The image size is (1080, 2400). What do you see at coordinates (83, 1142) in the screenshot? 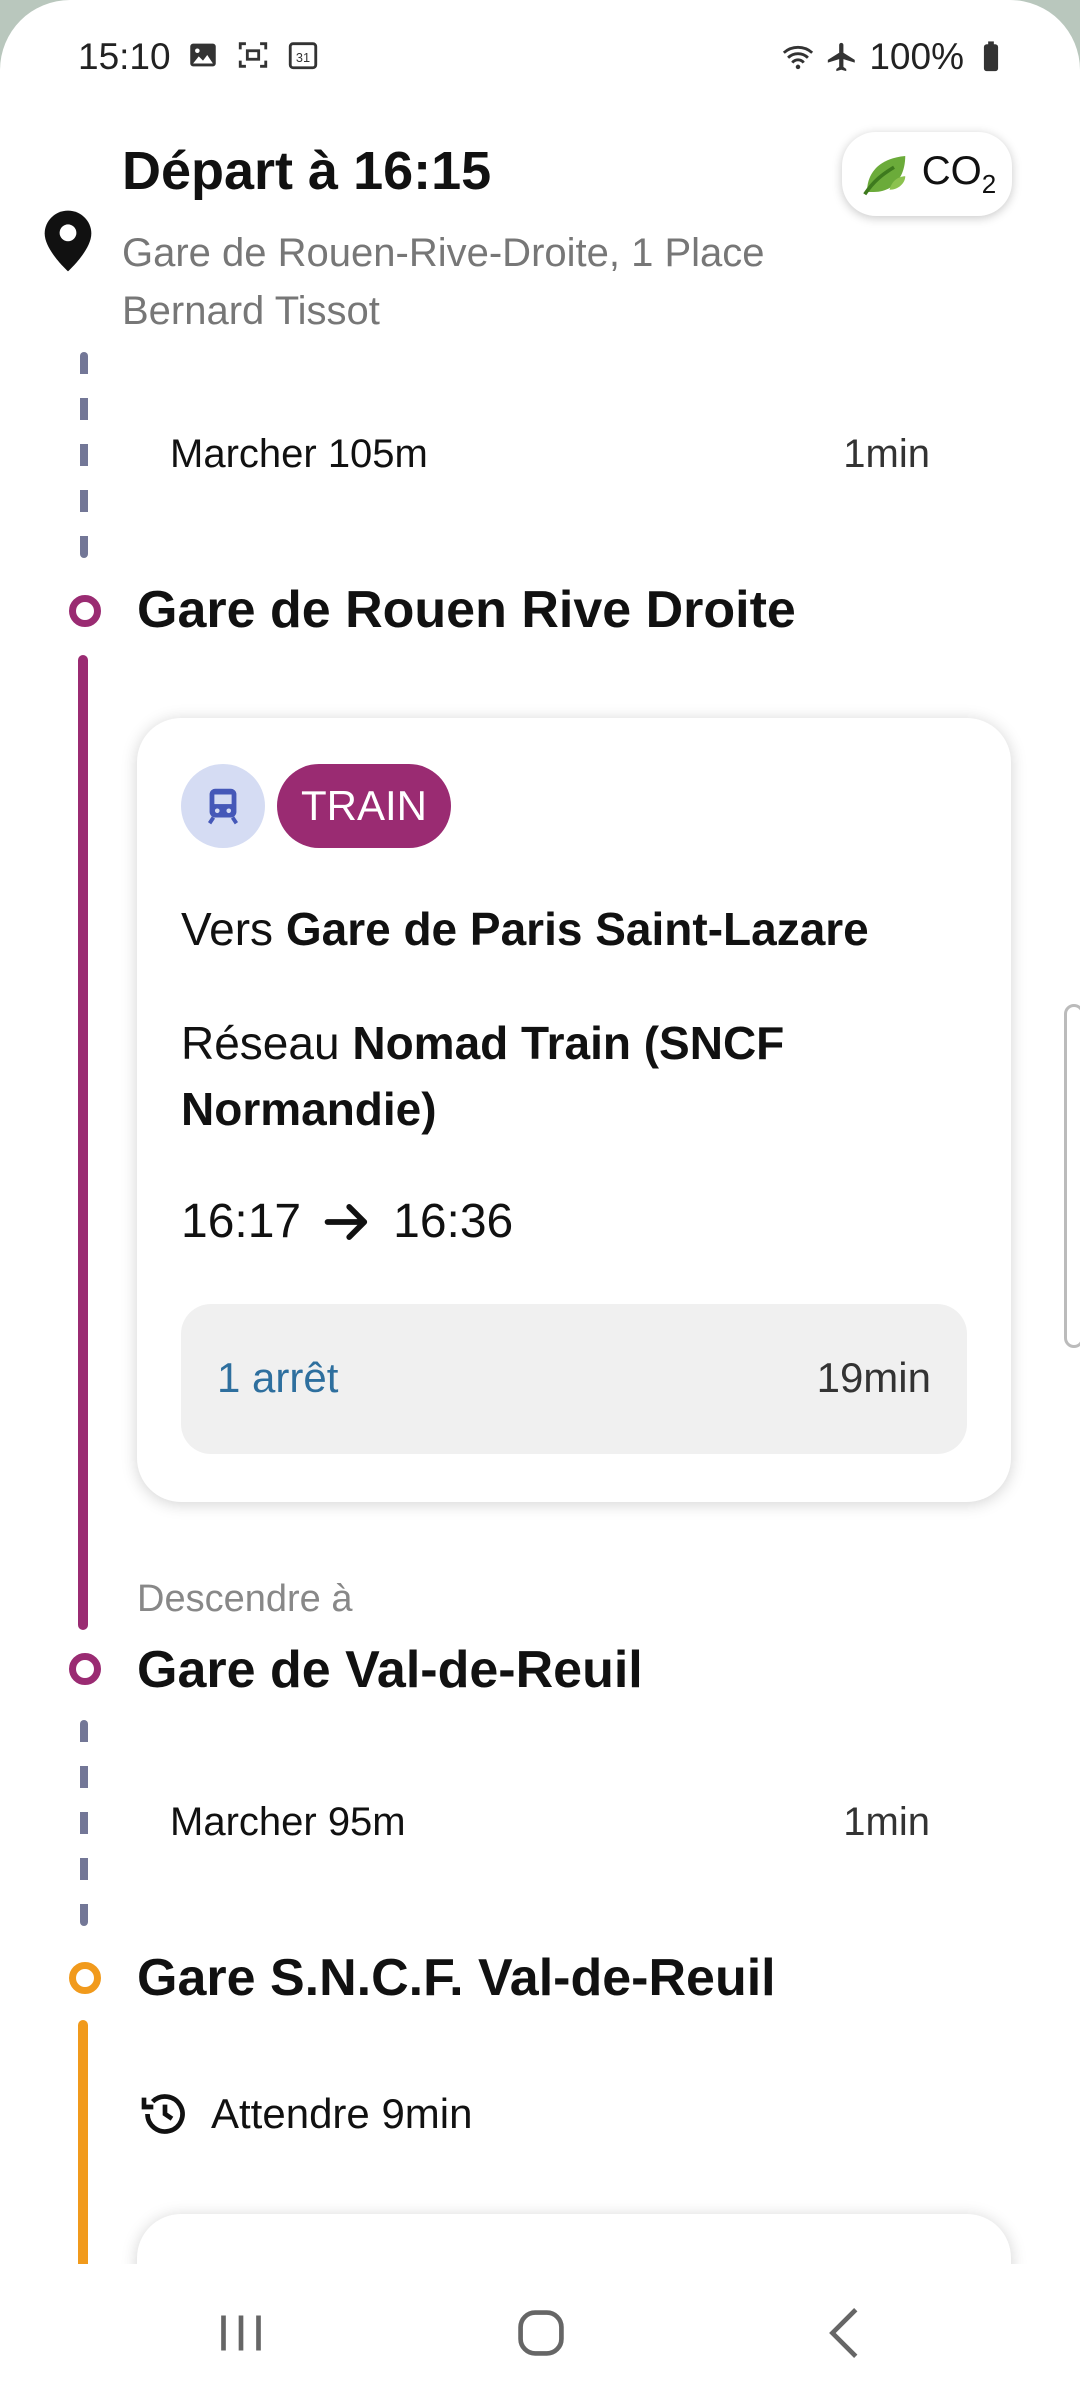
I see `train-line` at bounding box center [83, 1142].